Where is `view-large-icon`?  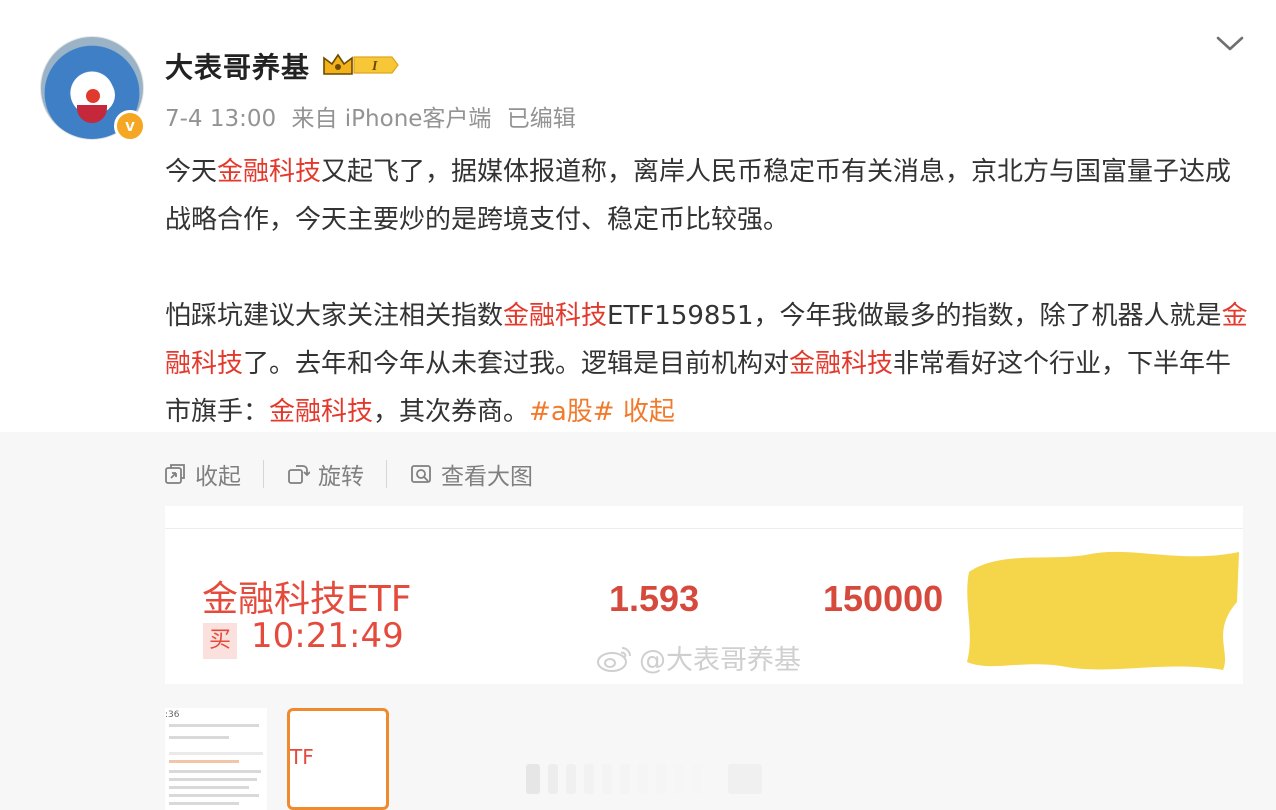
view-large-icon is located at coordinates (421, 474).